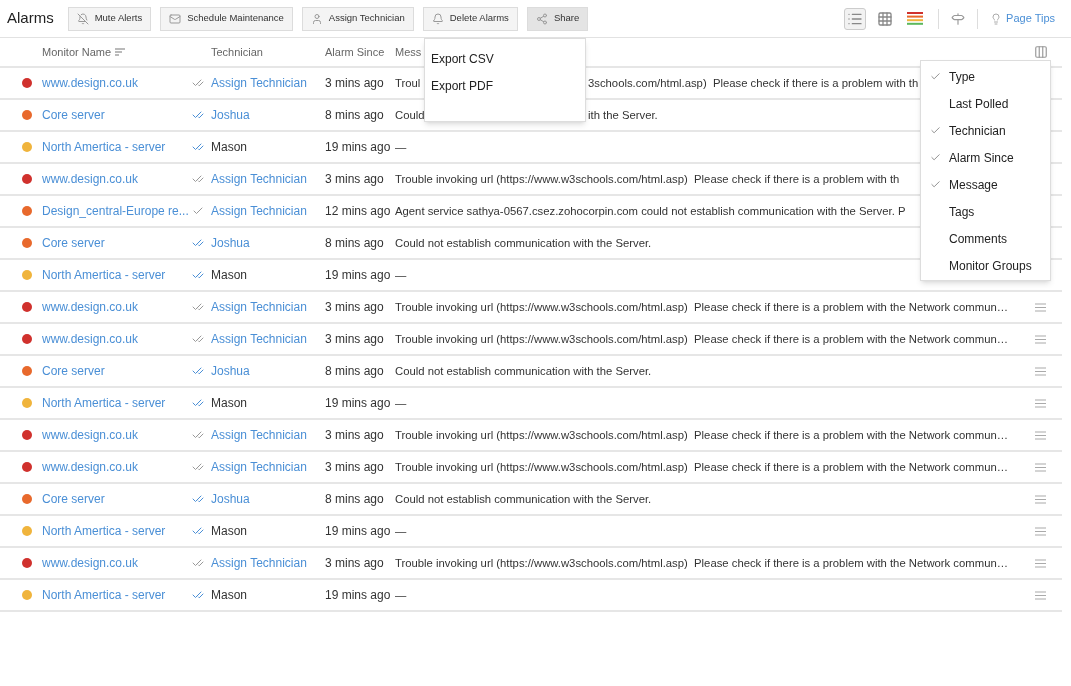  What do you see at coordinates (1041, 52) in the screenshot?
I see `column-settings-icon` at bounding box center [1041, 52].